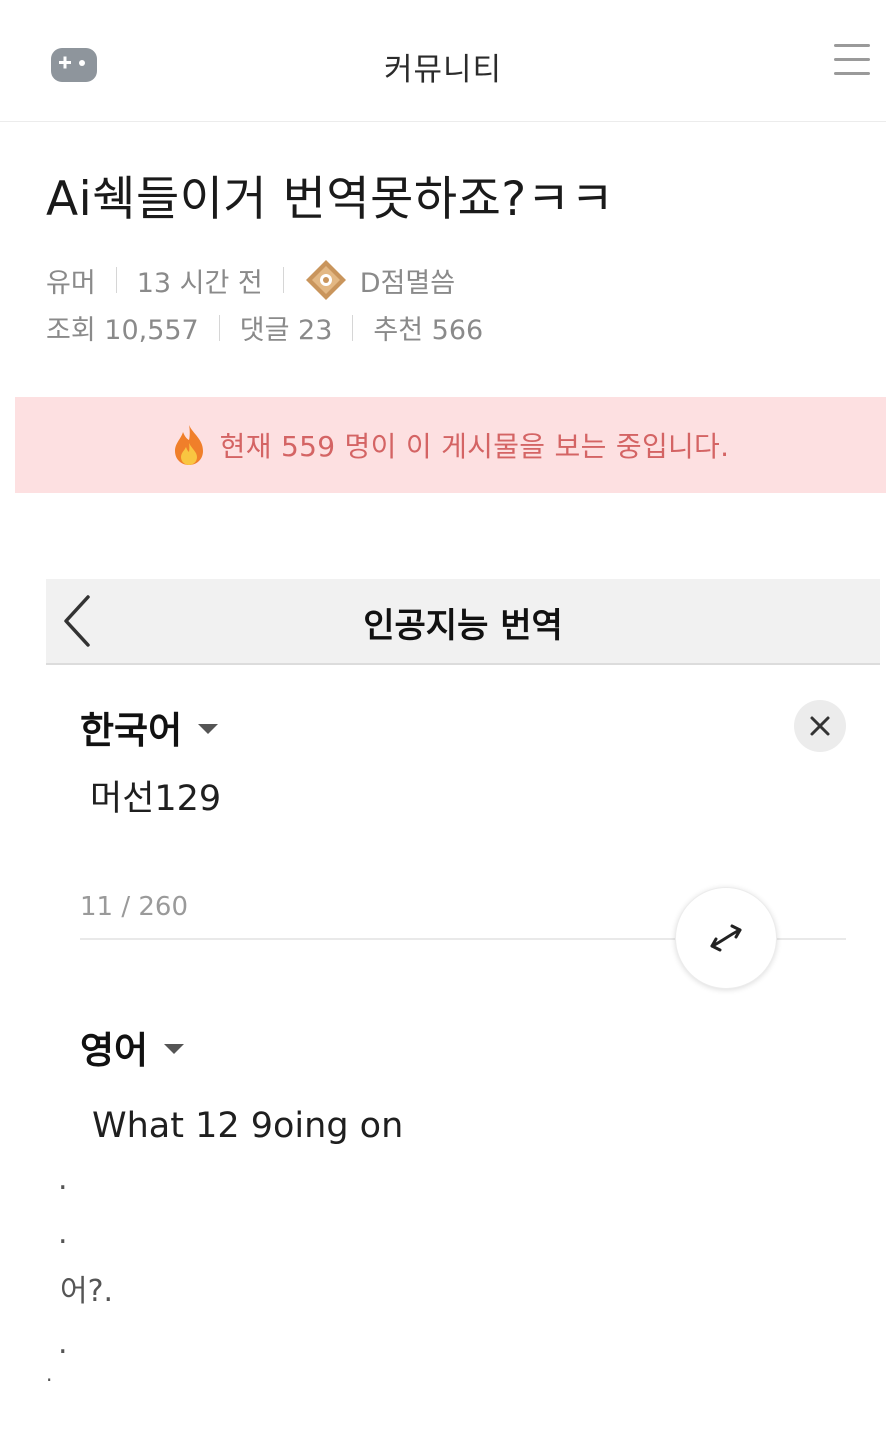 The height and width of the screenshot is (1439, 886). Describe the element at coordinates (71, 280) in the screenshot. I see `post-category: 유머` at that location.